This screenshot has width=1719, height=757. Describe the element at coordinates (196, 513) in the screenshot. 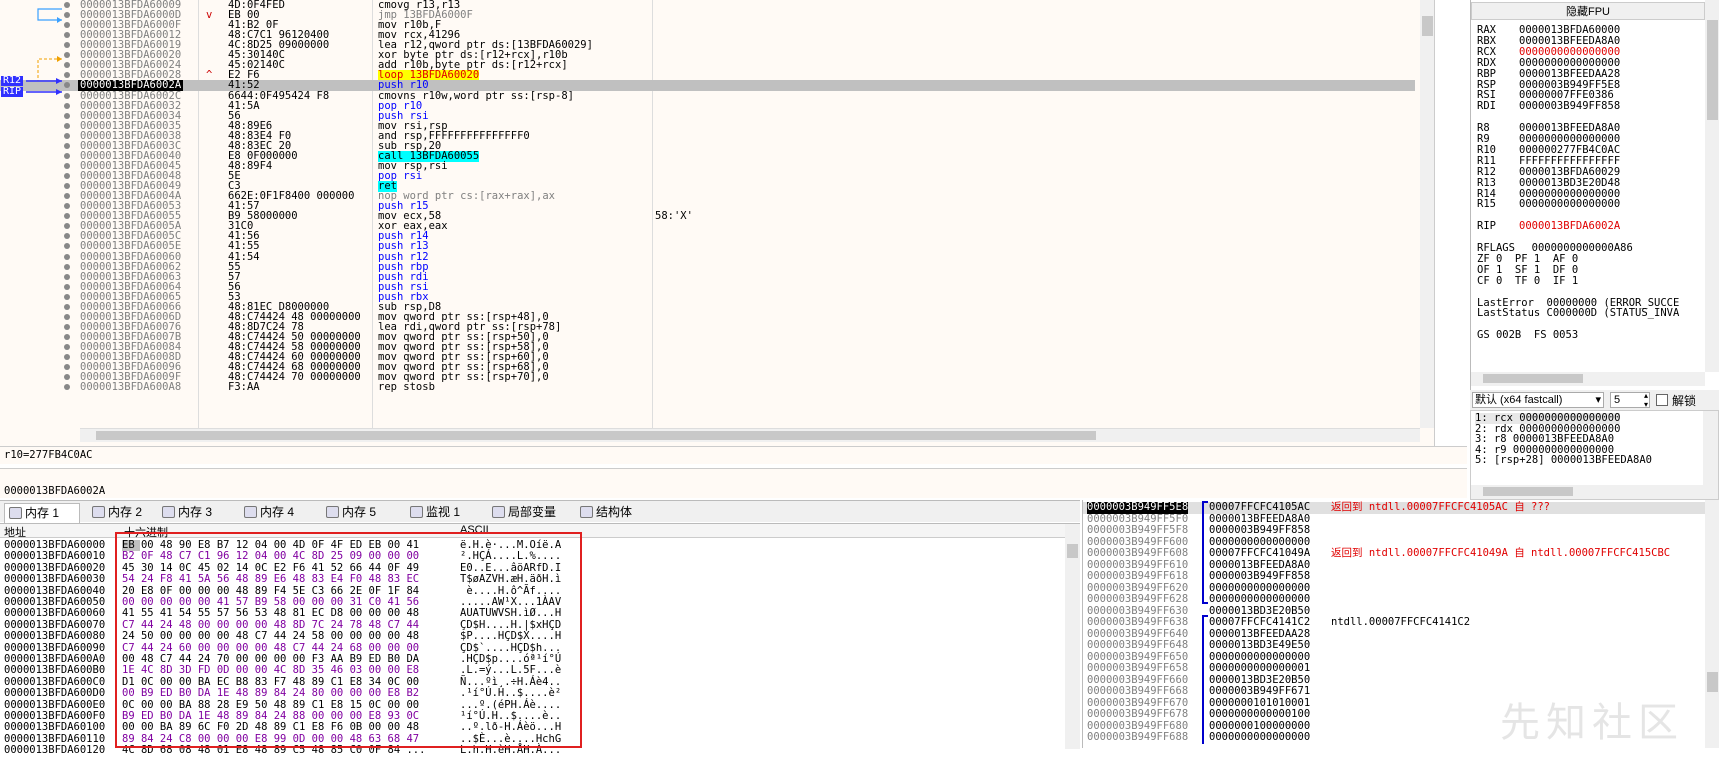

I see `tab-3: 内存 3` at that location.